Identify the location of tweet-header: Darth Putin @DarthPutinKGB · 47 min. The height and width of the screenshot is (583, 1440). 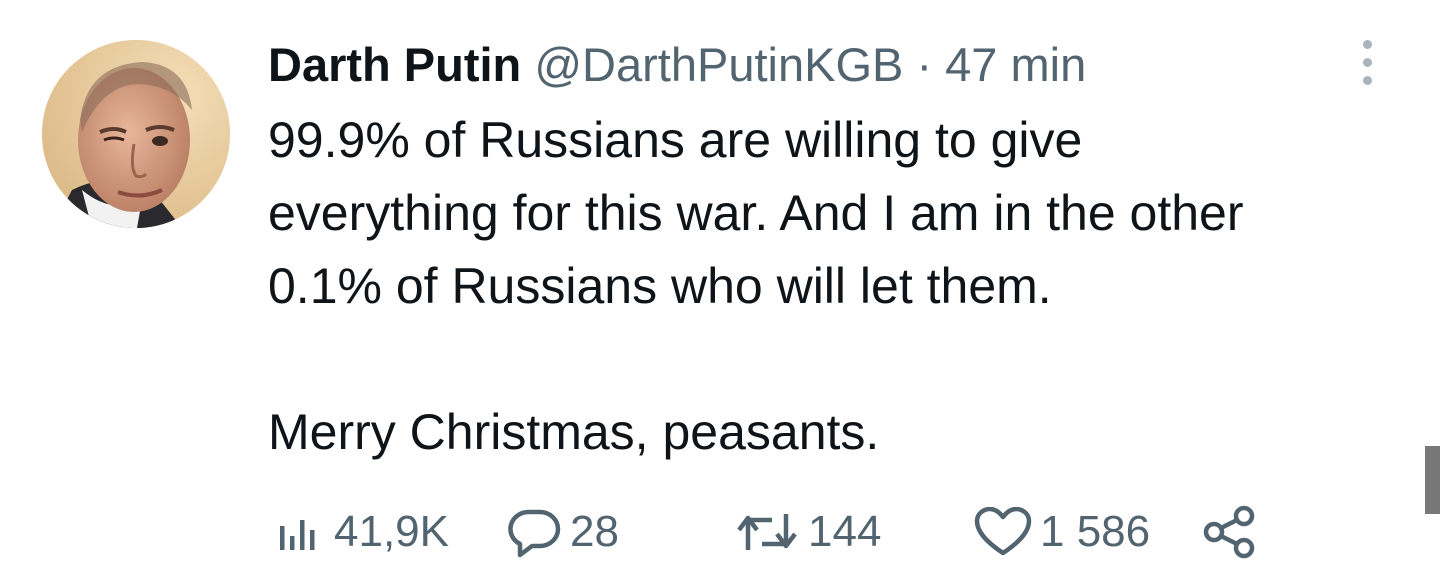
(677, 65).